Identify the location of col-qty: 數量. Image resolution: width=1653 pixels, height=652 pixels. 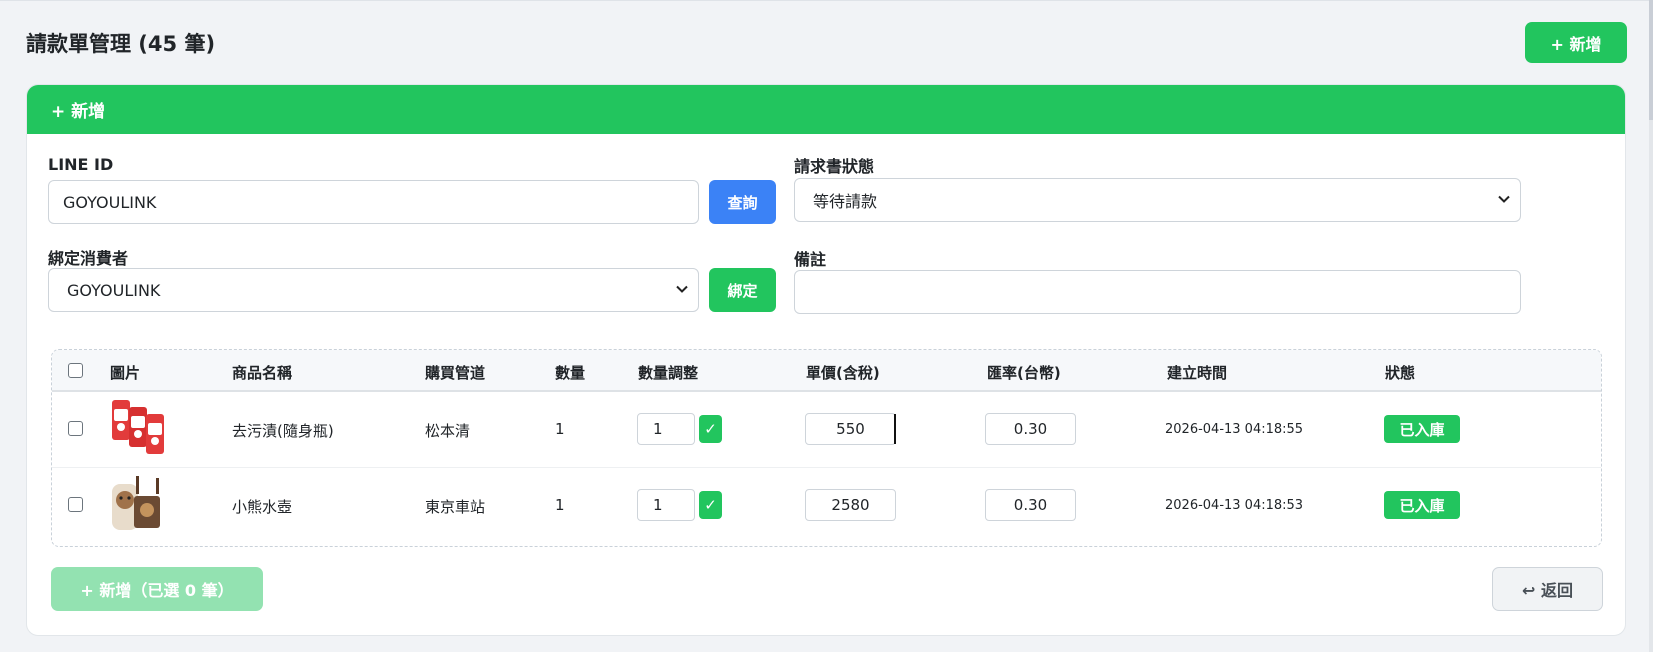
(570, 373).